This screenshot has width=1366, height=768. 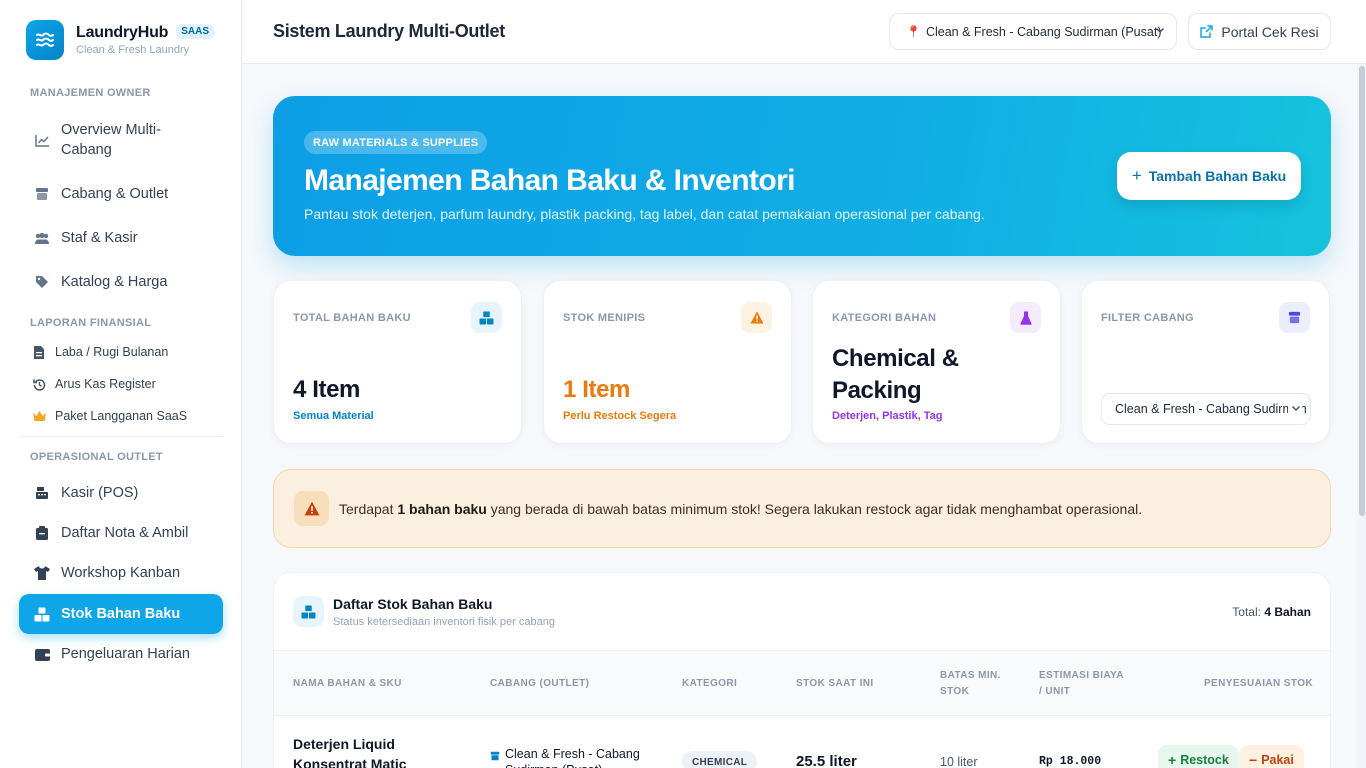 What do you see at coordinates (1212, 409) in the screenshot?
I see `filter-cabang-value: Clean & Fresh - Cabang Sudirman (Pusat)` at bounding box center [1212, 409].